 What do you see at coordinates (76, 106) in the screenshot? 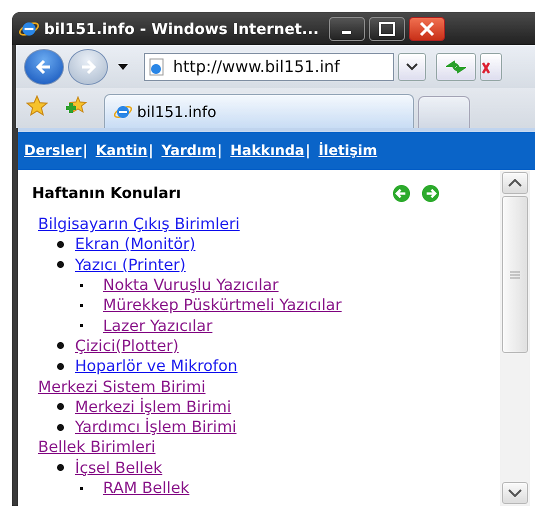
I see `add-favorite-icon` at bounding box center [76, 106].